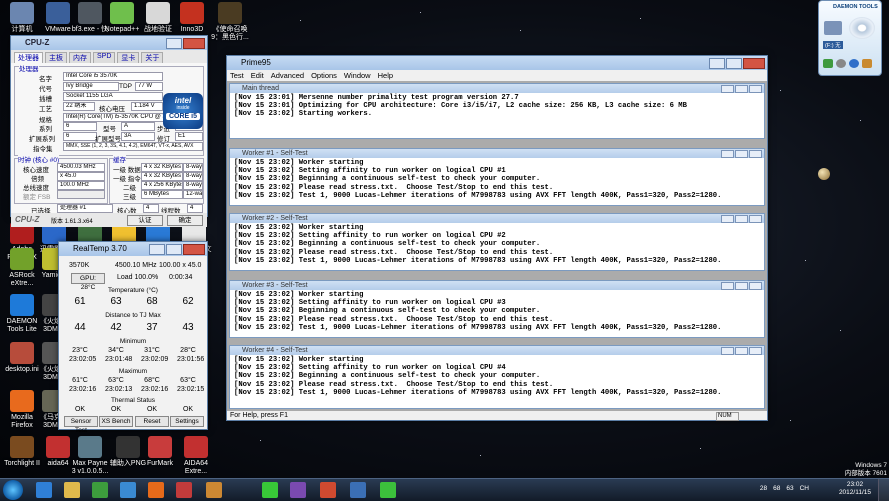  What do you see at coordinates (497, 63) in the screenshot?
I see `prime95-titlebar: Prime95` at bounding box center [497, 63].